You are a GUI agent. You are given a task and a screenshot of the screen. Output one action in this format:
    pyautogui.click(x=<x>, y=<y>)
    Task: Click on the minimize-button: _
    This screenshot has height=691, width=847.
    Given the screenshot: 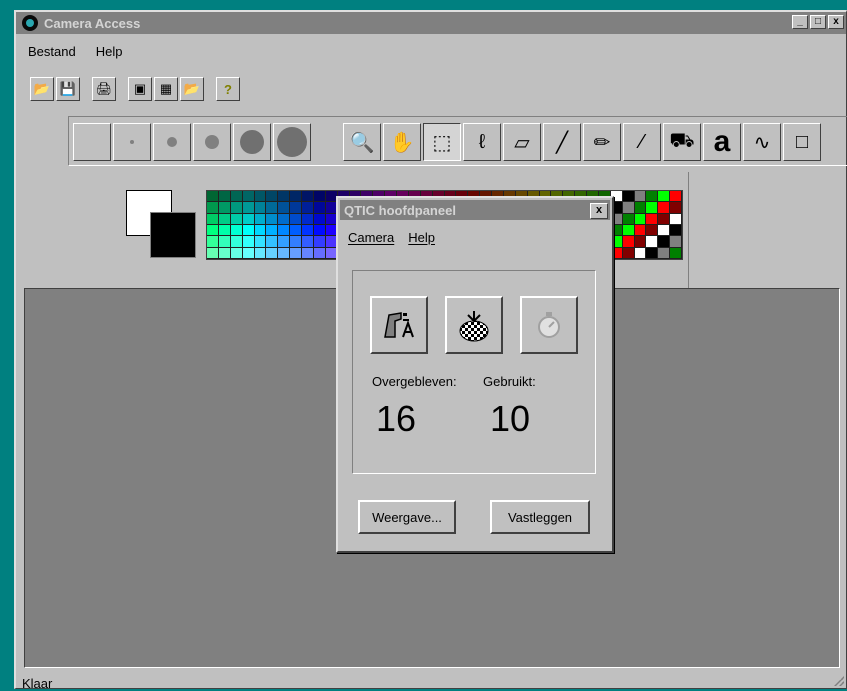 What is the action you would take?
    pyautogui.click(x=800, y=22)
    